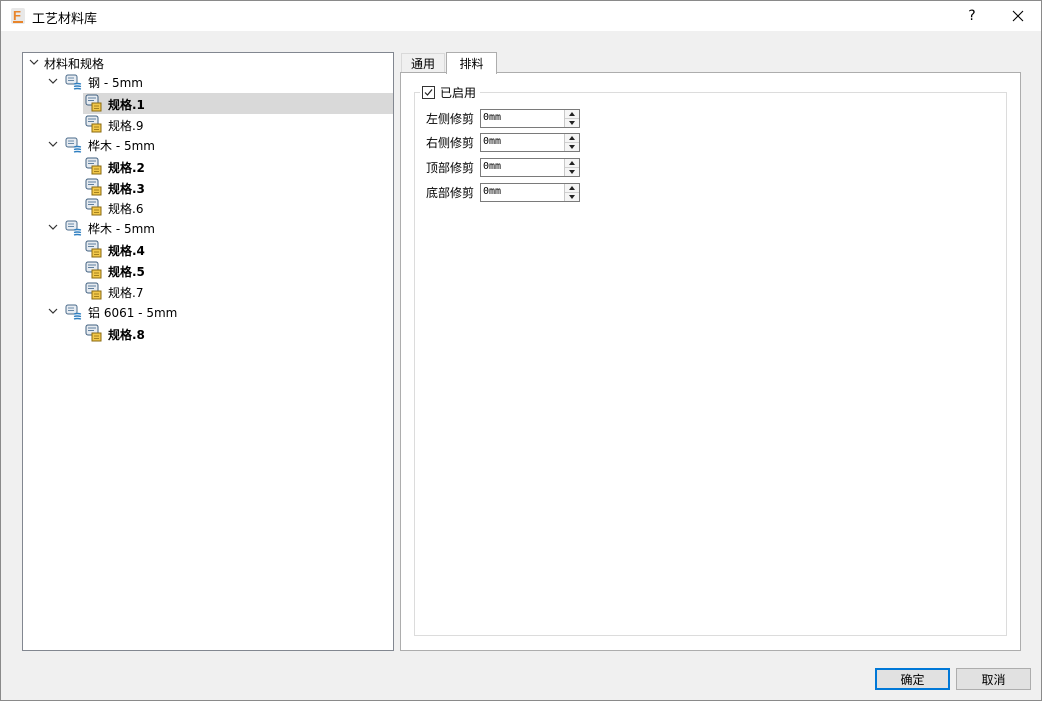  I want to click on help-button: ?, so click(972, 16).